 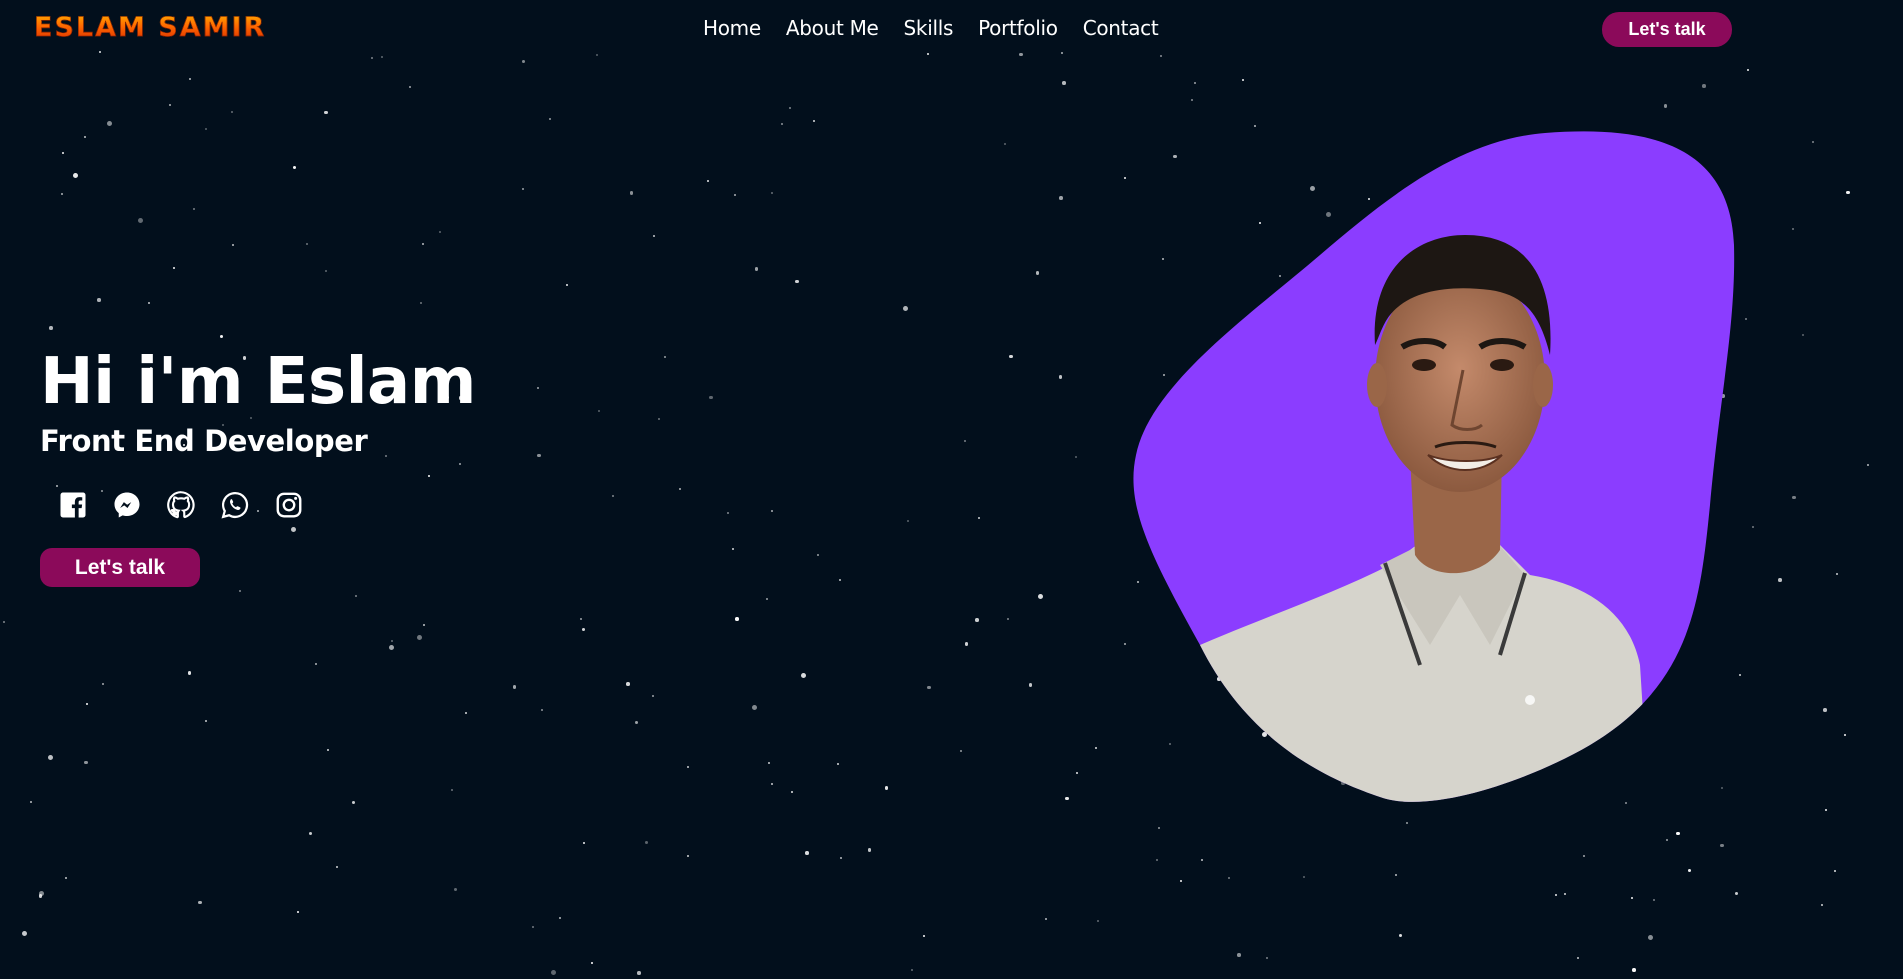 What do you see at coordinates (181, 505) in the screenshot?
I see `github-icon` at bounding box center [181, 505].